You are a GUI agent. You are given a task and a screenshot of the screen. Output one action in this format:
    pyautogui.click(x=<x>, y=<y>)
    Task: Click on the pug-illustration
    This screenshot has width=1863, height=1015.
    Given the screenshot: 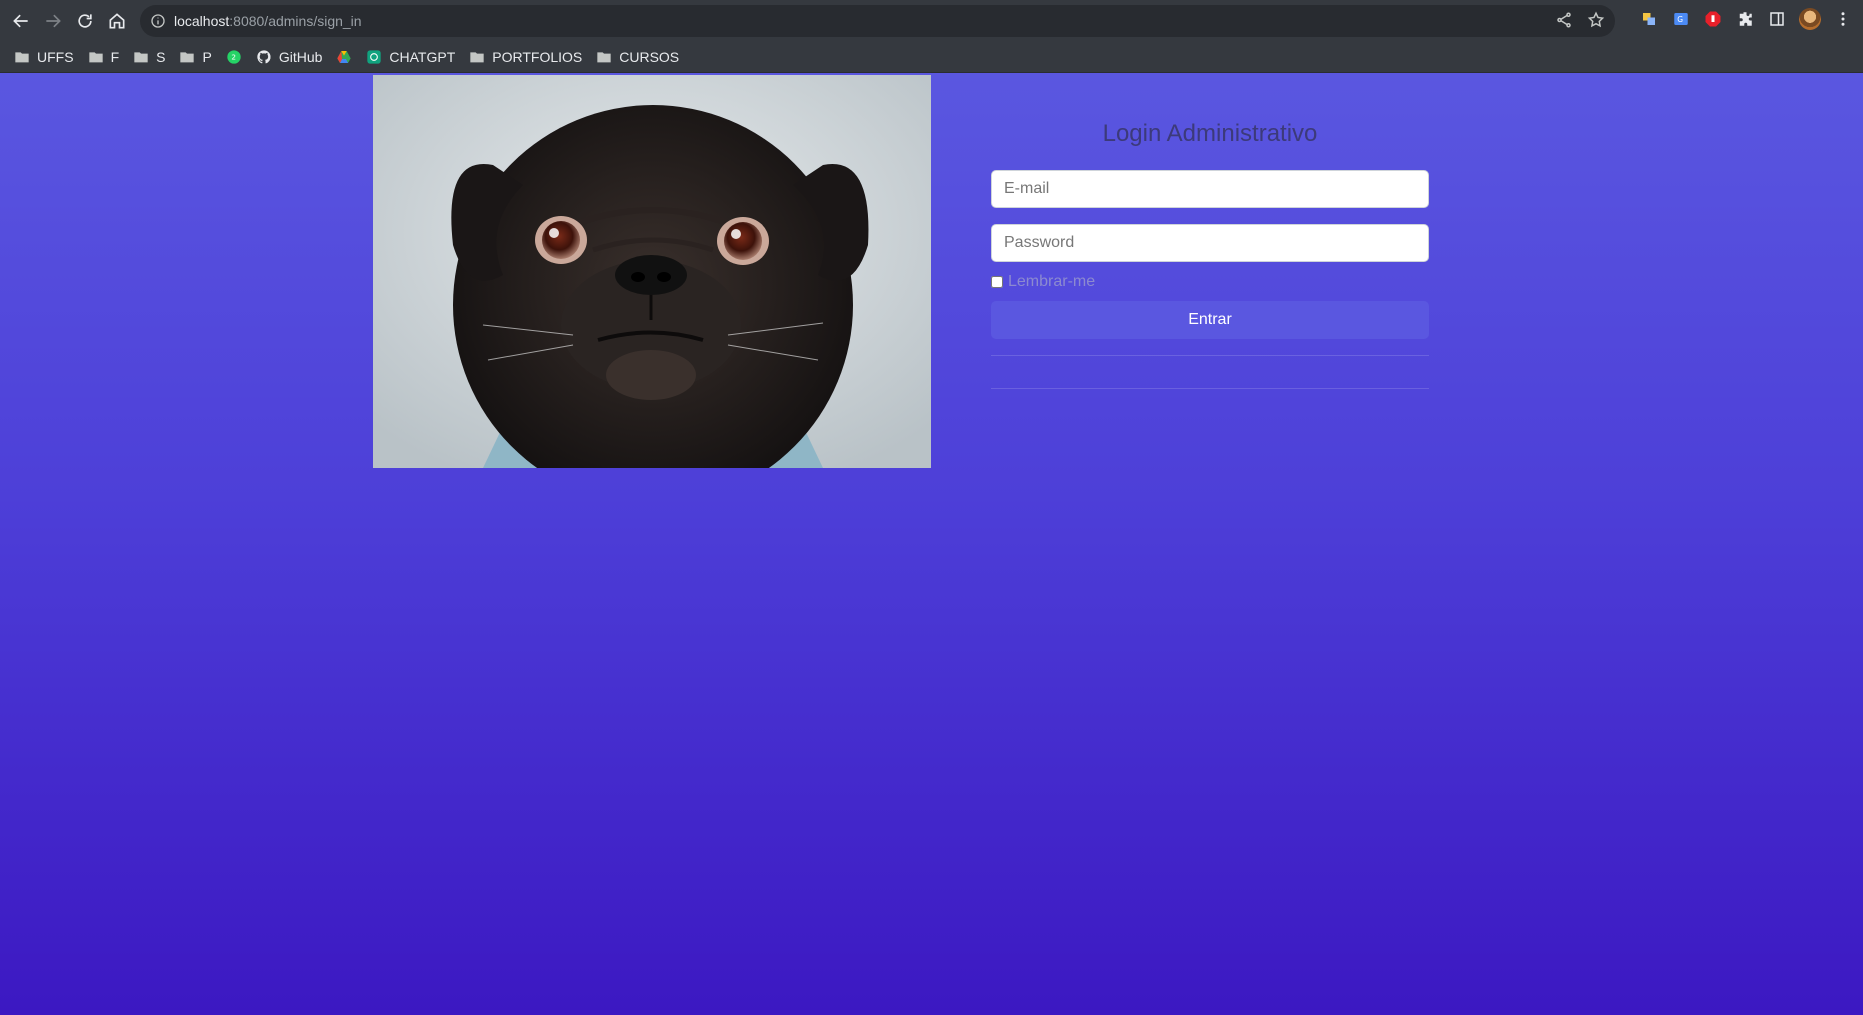 What is the action you would take?
    pyautogui.click(x=652, y=271)
    